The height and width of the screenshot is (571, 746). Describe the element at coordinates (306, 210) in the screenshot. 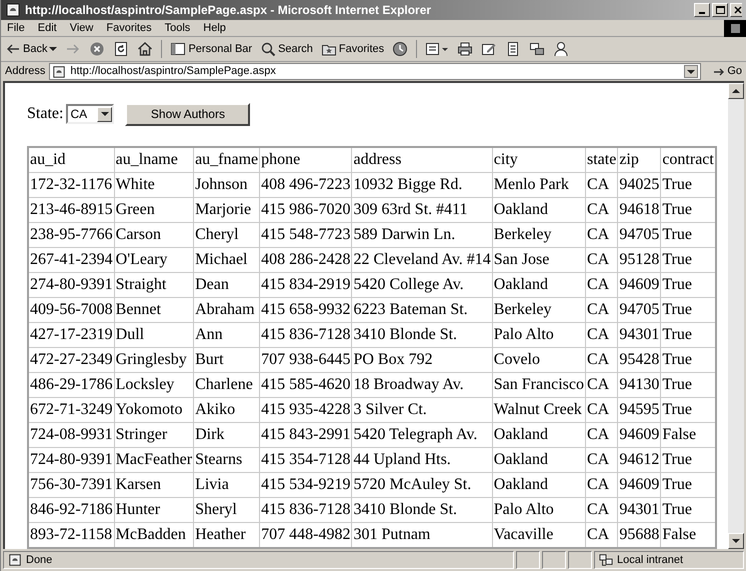

I see `table-cell: 415 986-7020` at that location.